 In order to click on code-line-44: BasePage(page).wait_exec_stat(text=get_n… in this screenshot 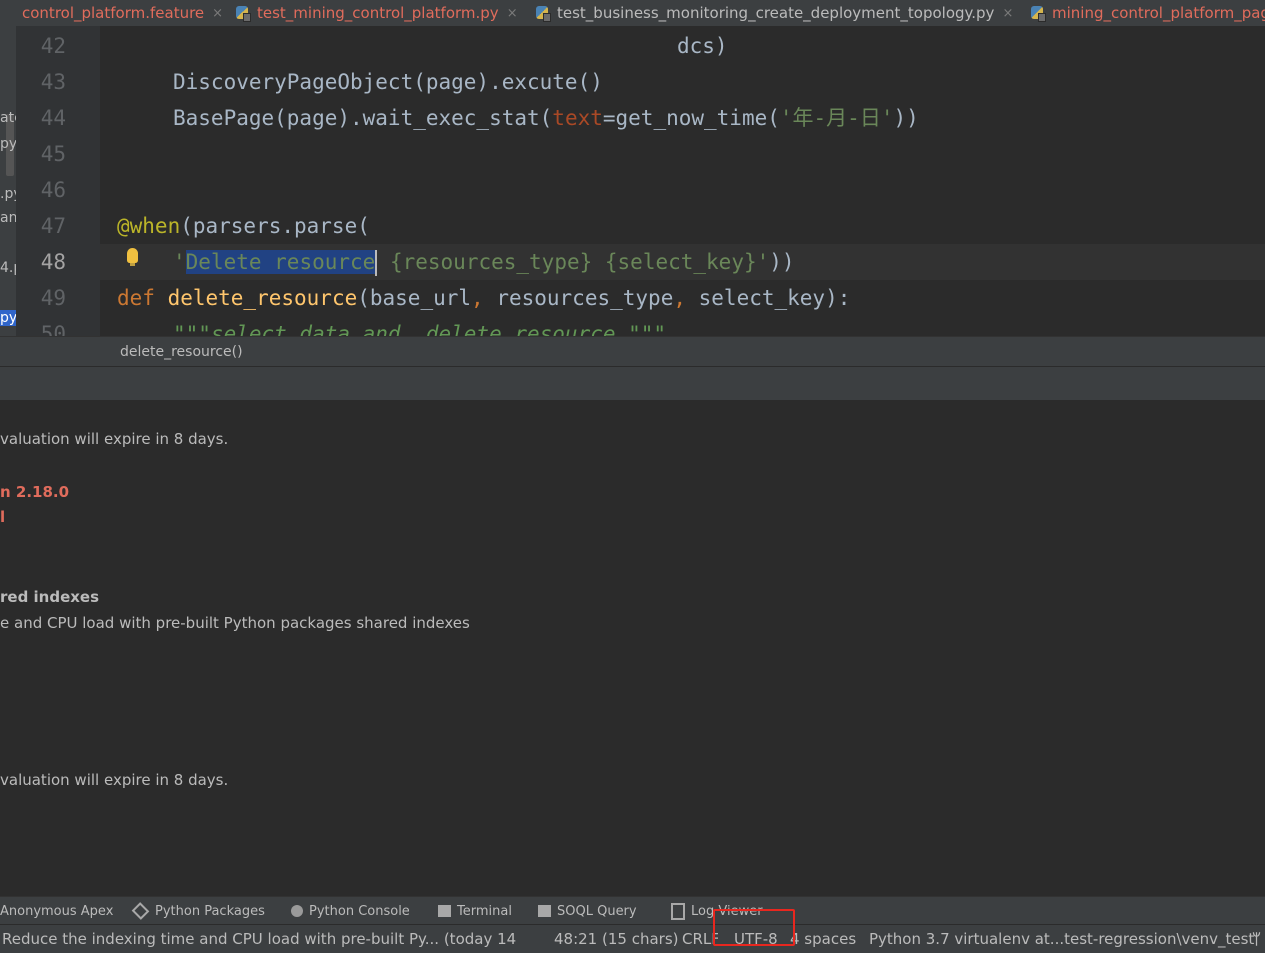, I will do `click(546, 118)`.